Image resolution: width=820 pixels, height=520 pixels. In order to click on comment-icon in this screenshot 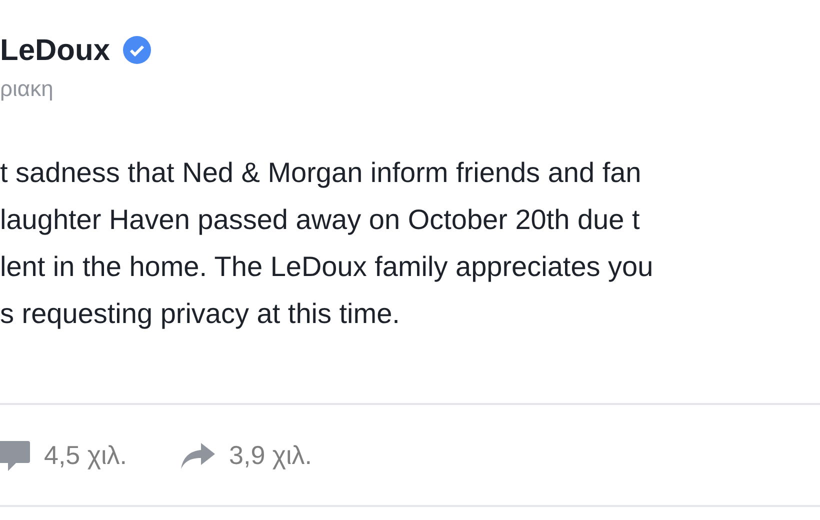, I will do `click(15, 455)`.